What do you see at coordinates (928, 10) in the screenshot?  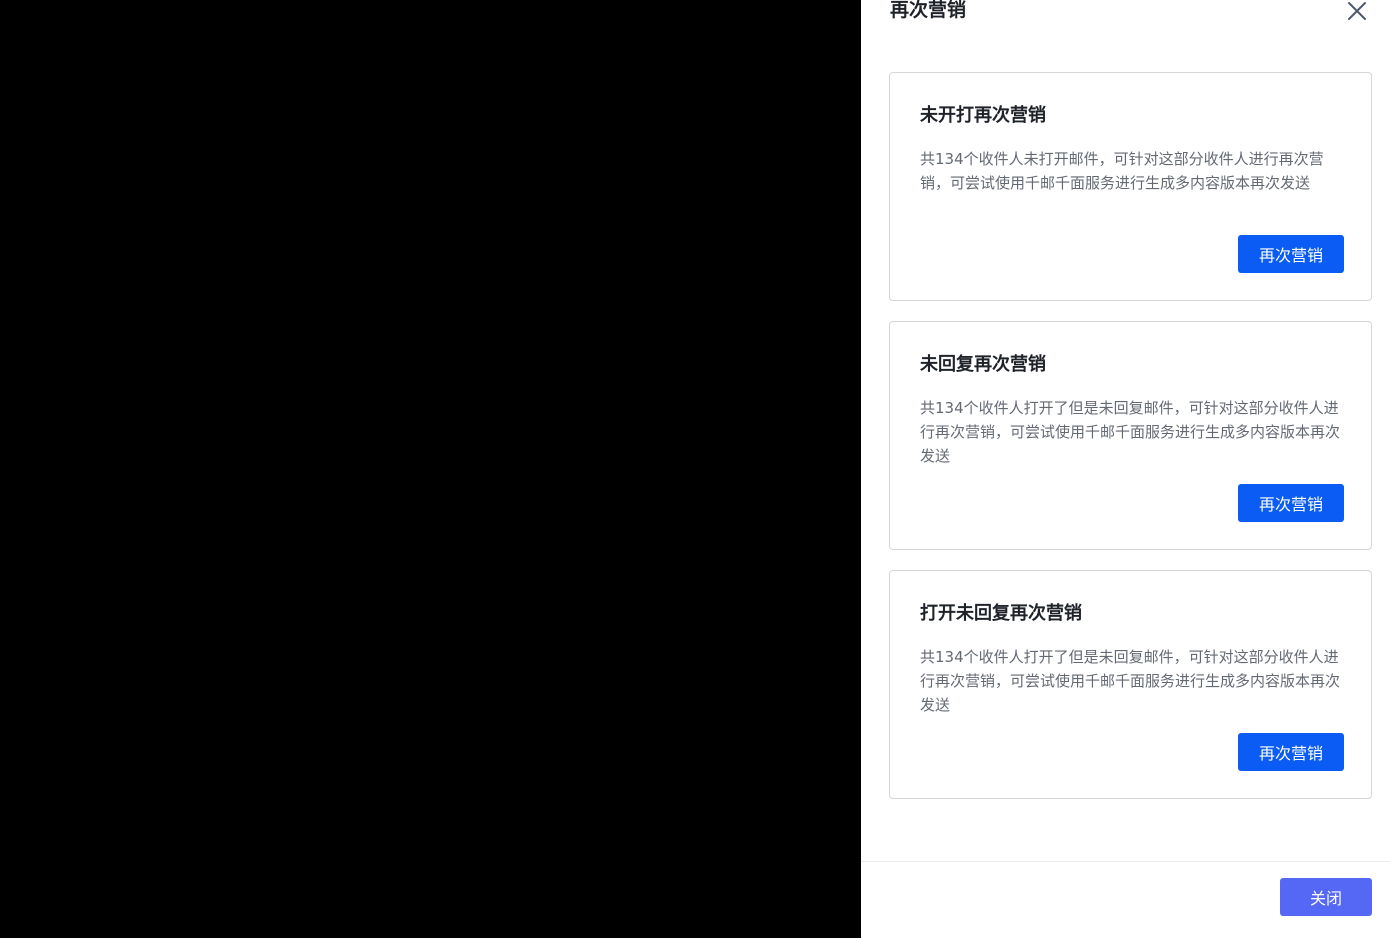 I see `drawer-title: 再次营销` at bounding box center [928, 10].